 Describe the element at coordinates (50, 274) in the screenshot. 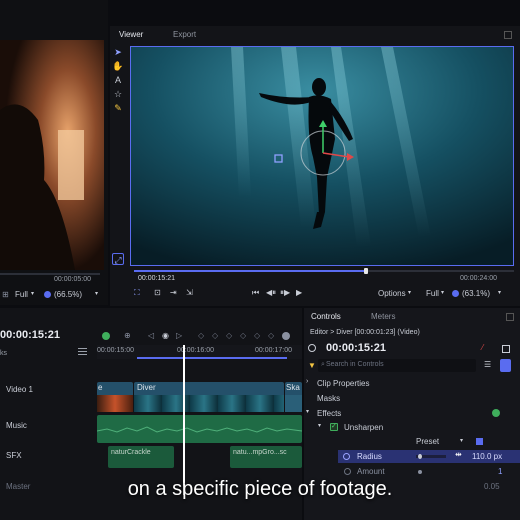

I see `left-viewer-scrub-bar` at that location.